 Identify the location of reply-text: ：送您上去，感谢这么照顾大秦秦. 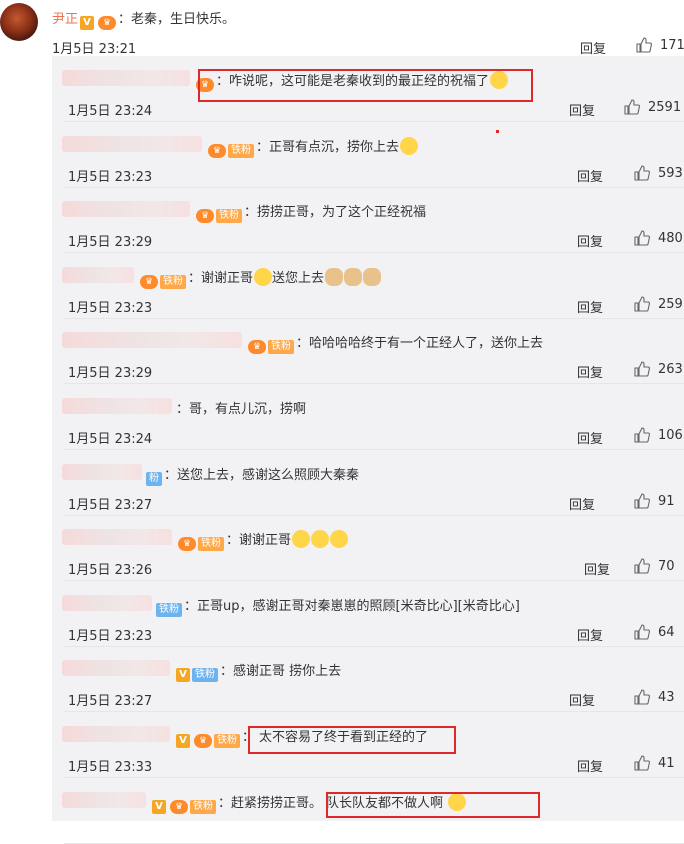
(262, 475).